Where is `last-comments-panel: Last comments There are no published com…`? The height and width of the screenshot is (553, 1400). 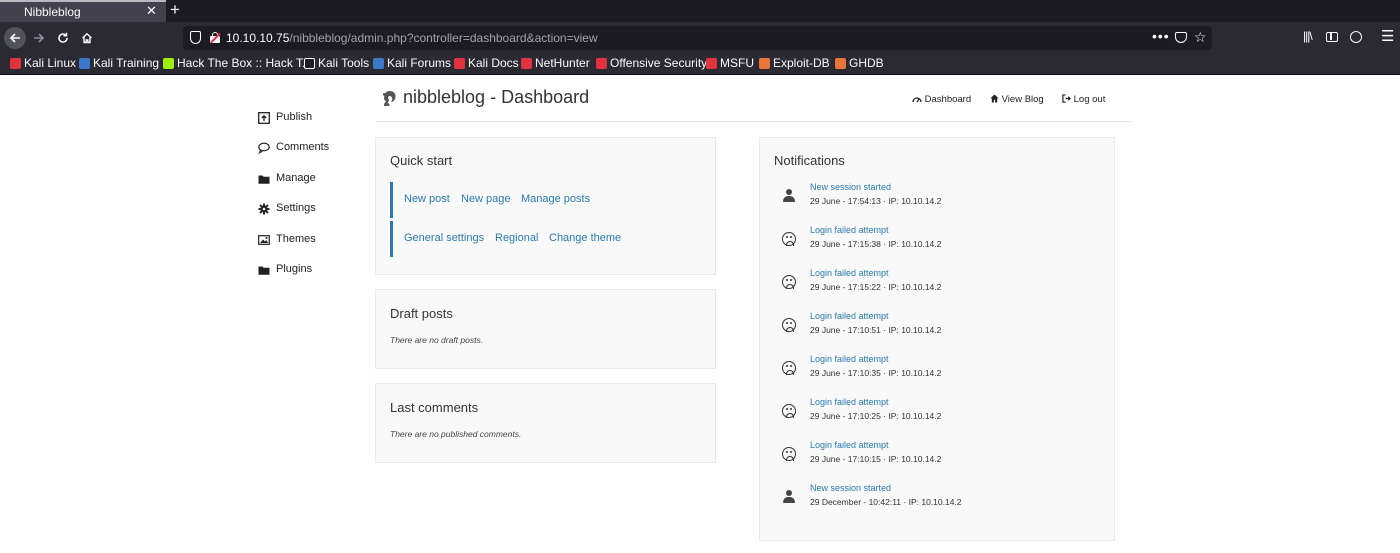
last-comments-panel: Last comments There are no published com… is located at coordinates (545, 423).